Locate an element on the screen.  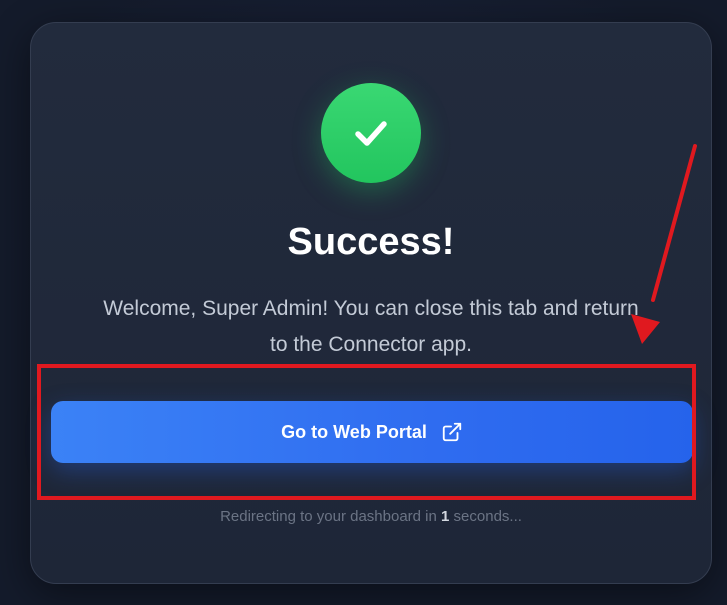
checkmark-icon is located at coordinates (371, 133).